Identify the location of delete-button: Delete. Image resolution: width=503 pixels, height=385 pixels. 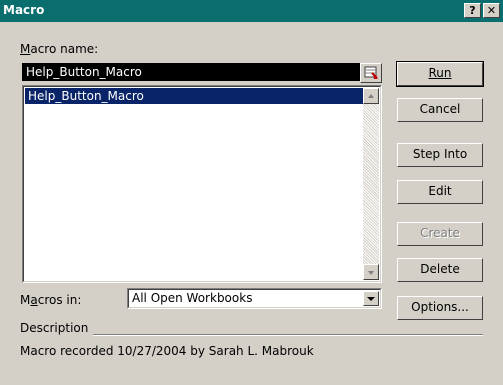
(440, 270).